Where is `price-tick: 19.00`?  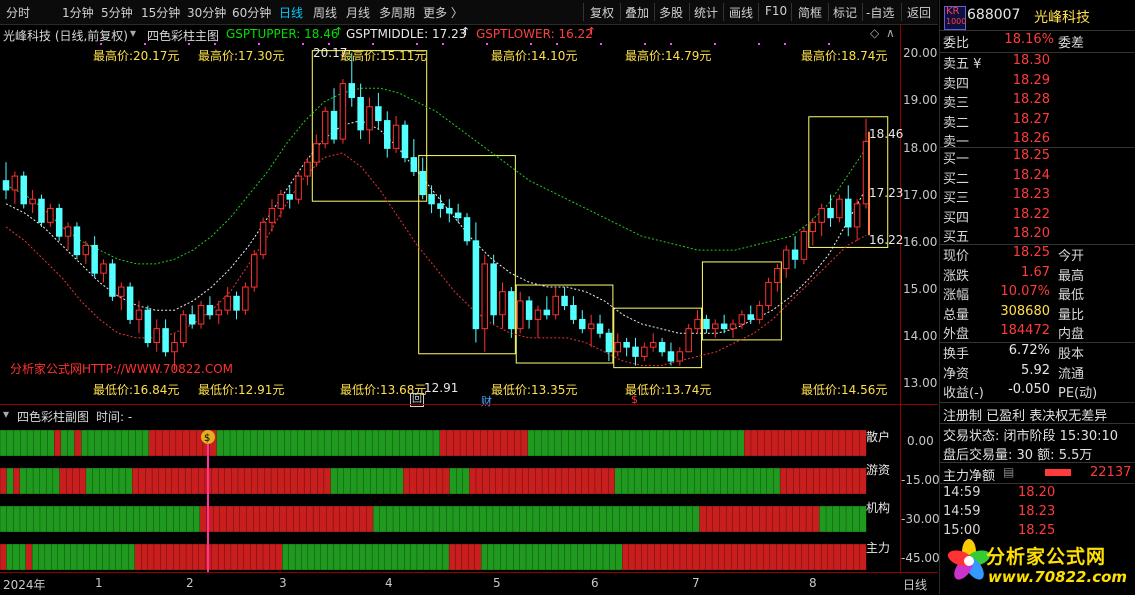 price-tick: 19.00 is located at coordinates (920, 100).